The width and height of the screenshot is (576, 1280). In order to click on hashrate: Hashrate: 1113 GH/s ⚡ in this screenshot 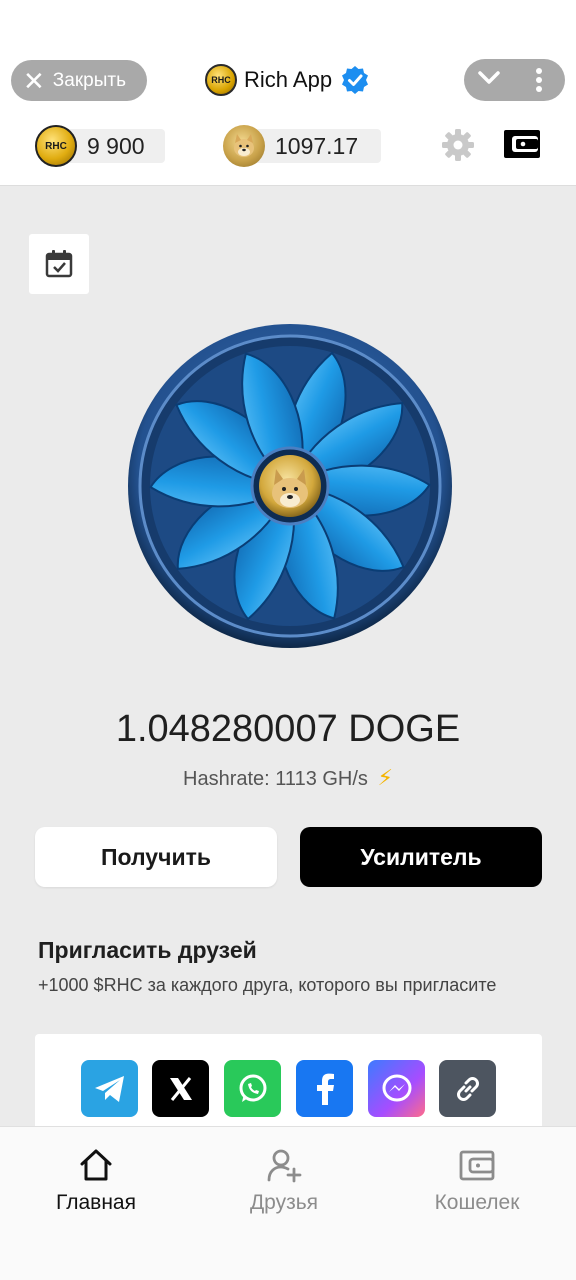, I will do `click(288, 778)`.